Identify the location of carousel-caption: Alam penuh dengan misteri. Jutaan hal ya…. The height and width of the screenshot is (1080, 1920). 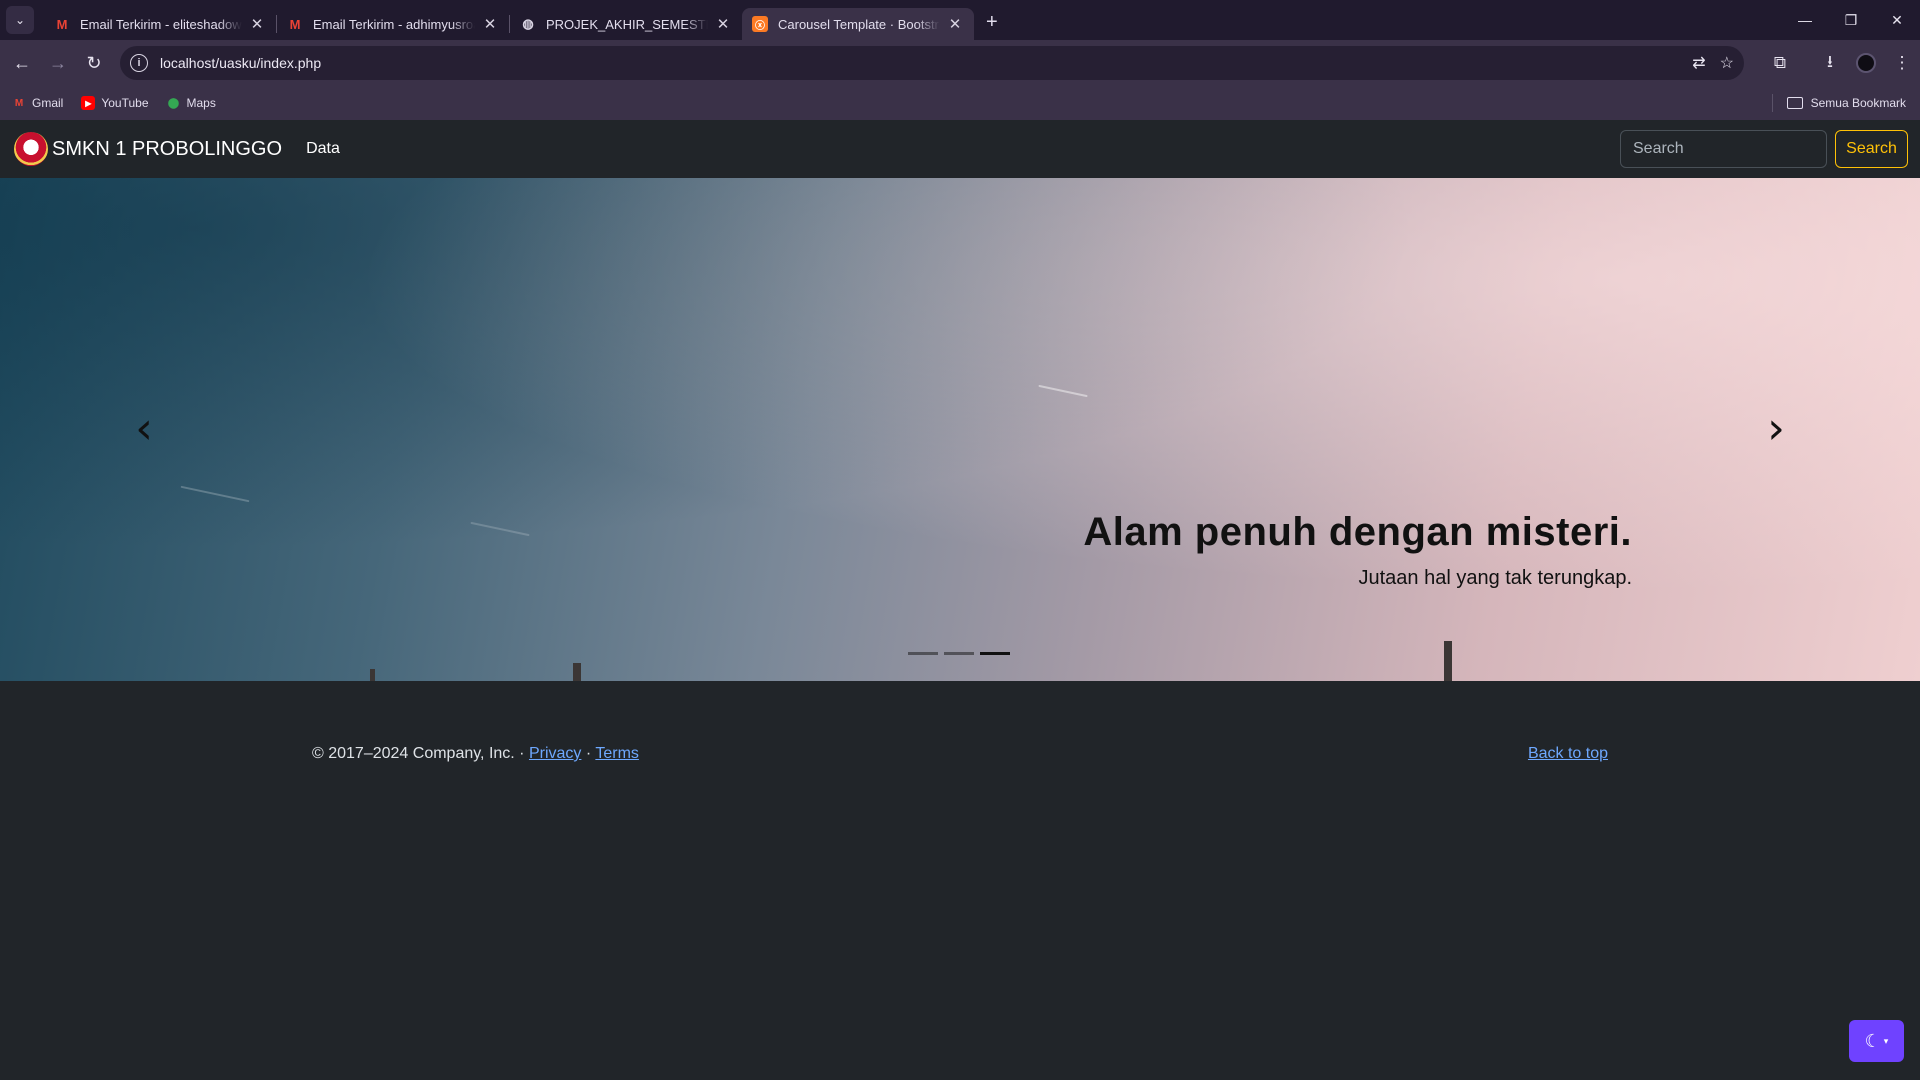
(1357, 550).